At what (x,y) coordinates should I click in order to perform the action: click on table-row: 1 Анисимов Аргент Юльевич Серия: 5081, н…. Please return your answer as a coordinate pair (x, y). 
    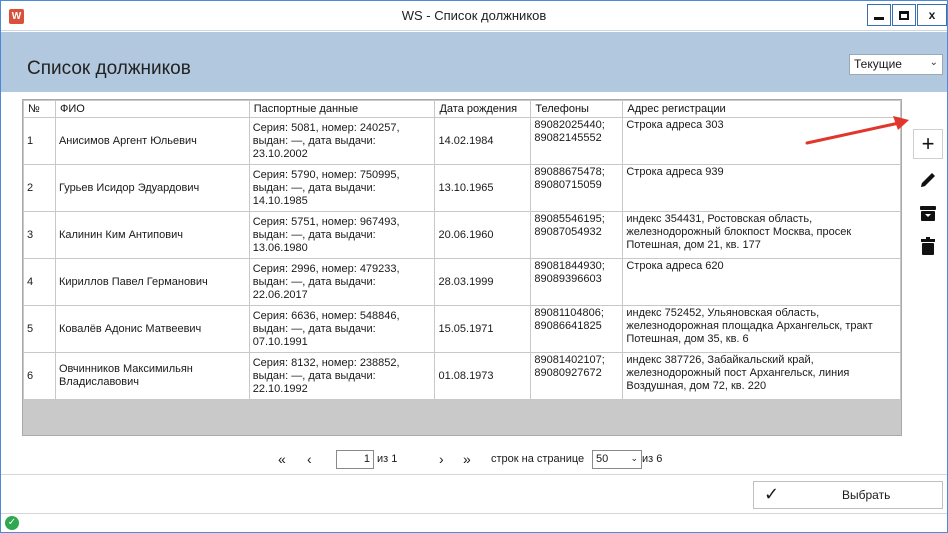
    Looking at the image, I should click on (462, 141).